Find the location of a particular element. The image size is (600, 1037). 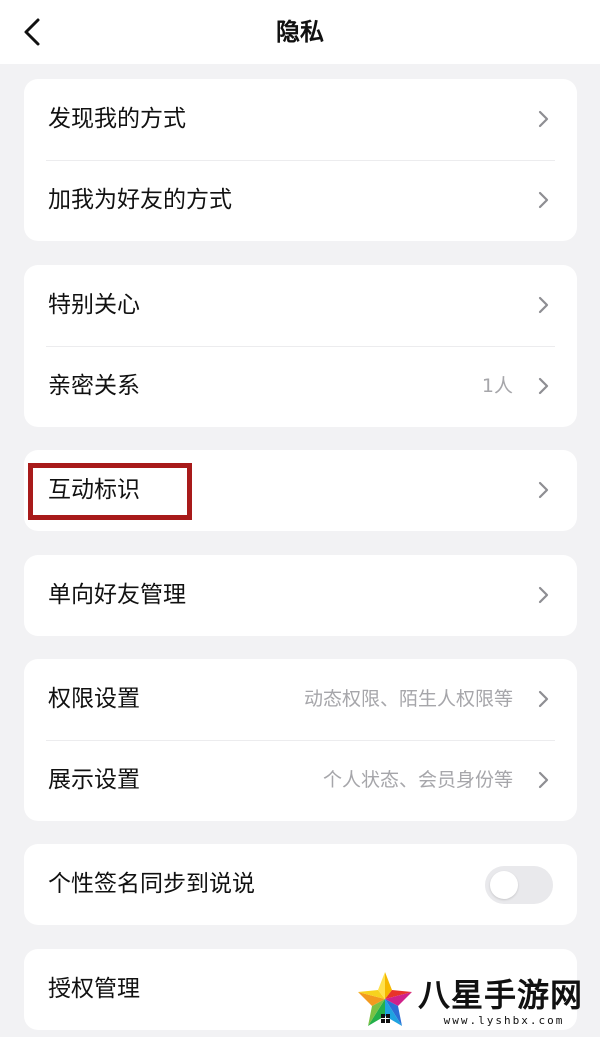

row-value: 个人状态、会员身份等 is located at coordinates (417, 780).